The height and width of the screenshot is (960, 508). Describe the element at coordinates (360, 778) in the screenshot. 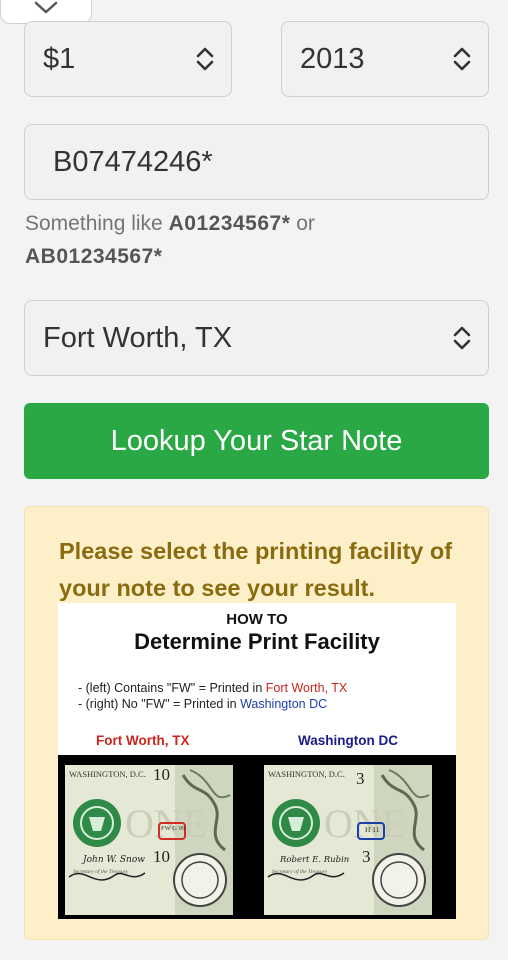

I see `bill-right-number-top: 3` at that location.